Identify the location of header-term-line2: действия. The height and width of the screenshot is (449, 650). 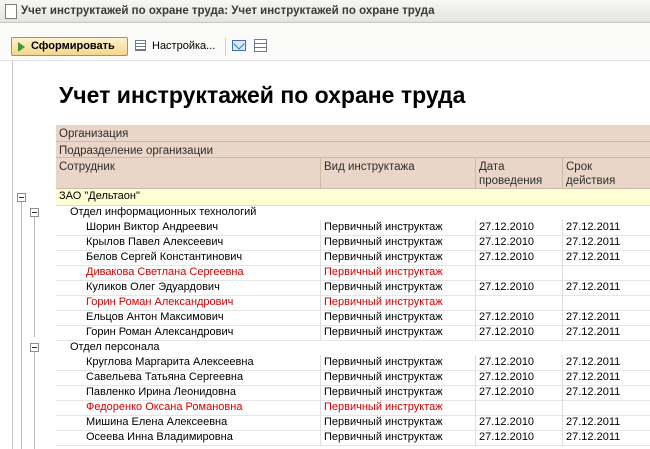
(591, 181).